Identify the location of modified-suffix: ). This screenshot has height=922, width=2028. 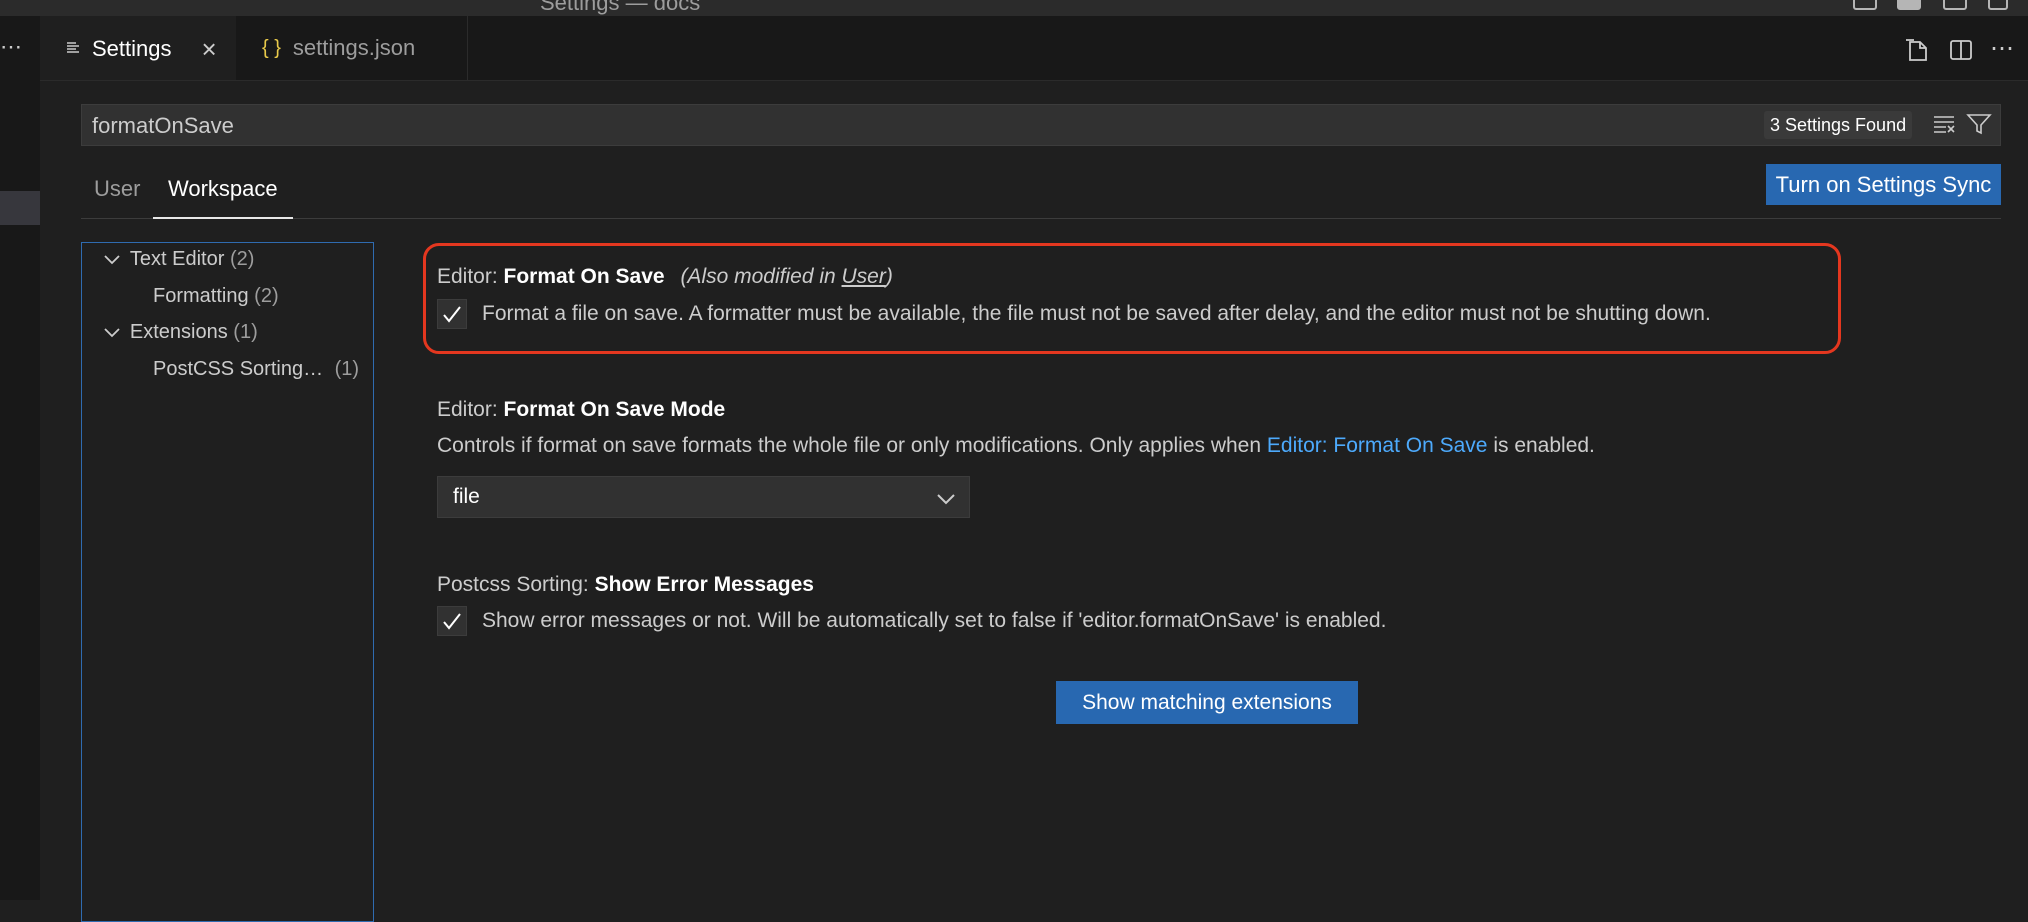
(889, 276).